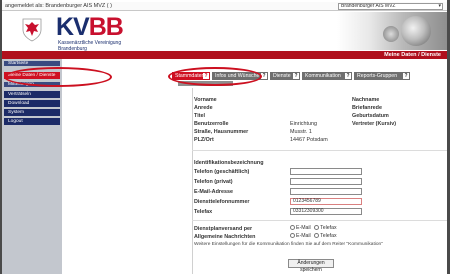 This screenshot has height=274, width=450. What do you see at coordinates (326, 171) in the screenshot?
I see `telefon-geschaeftlich-input` at bounding box center [326, 171].